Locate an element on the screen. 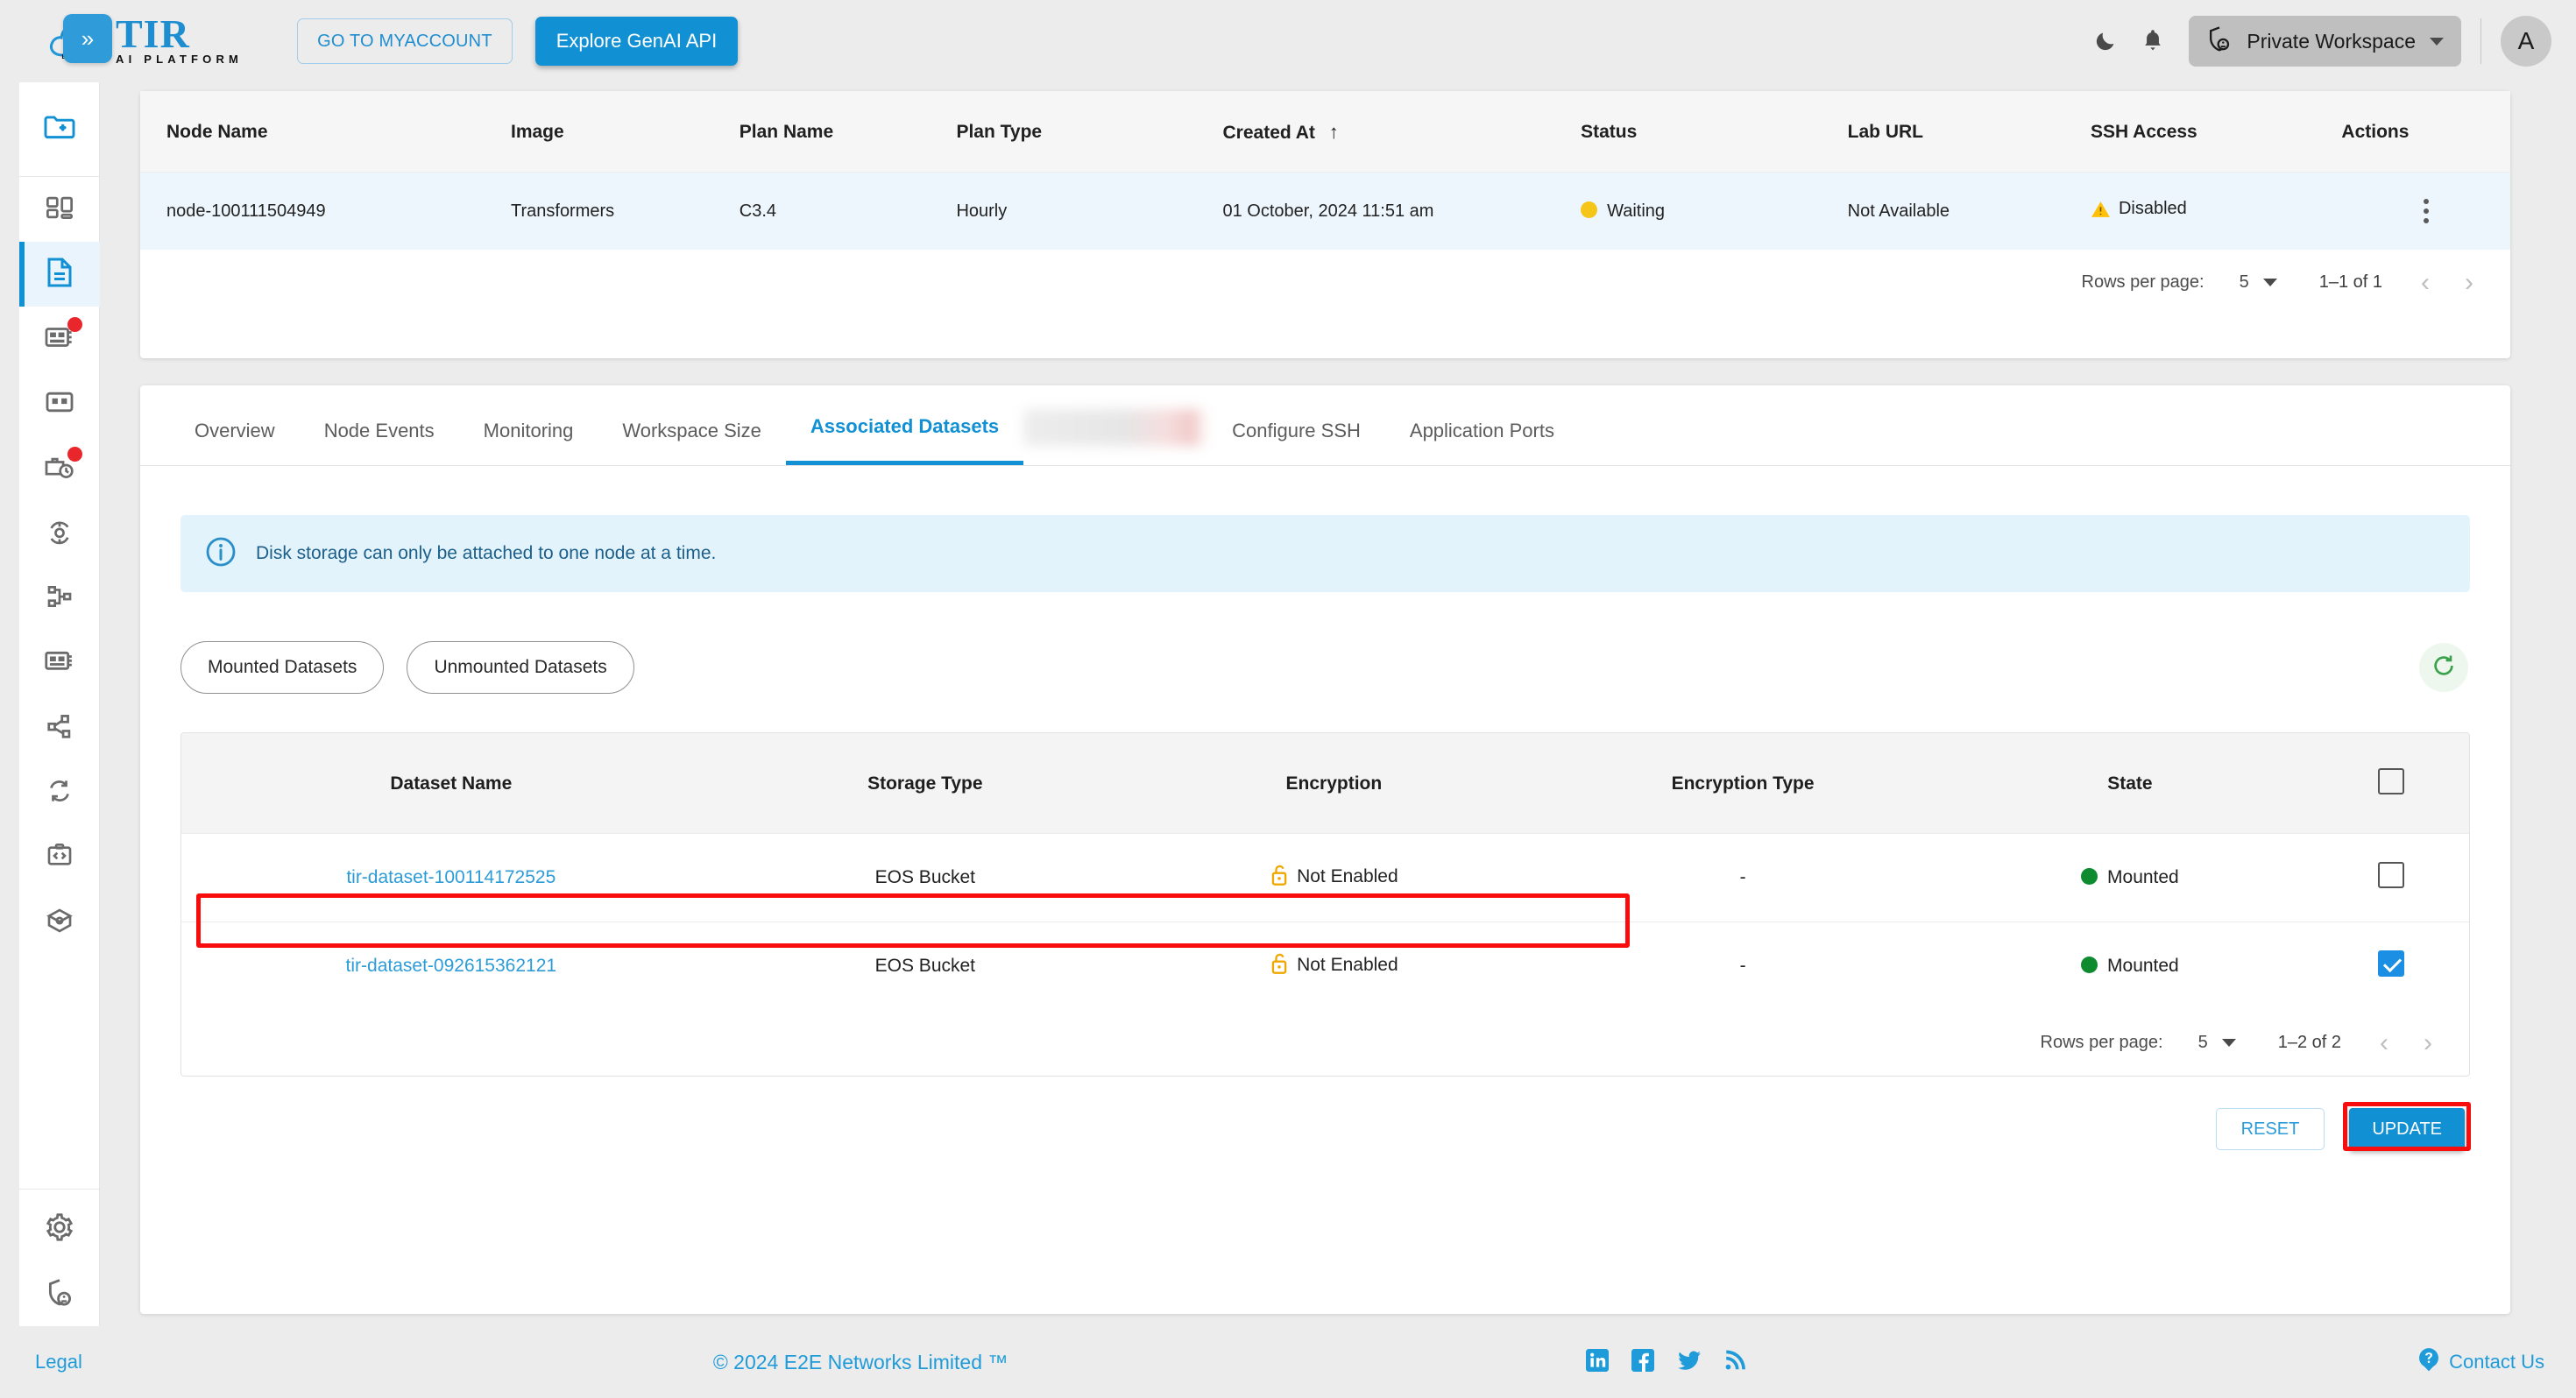  memory-chip-icon is located at coordinates (59, 663).